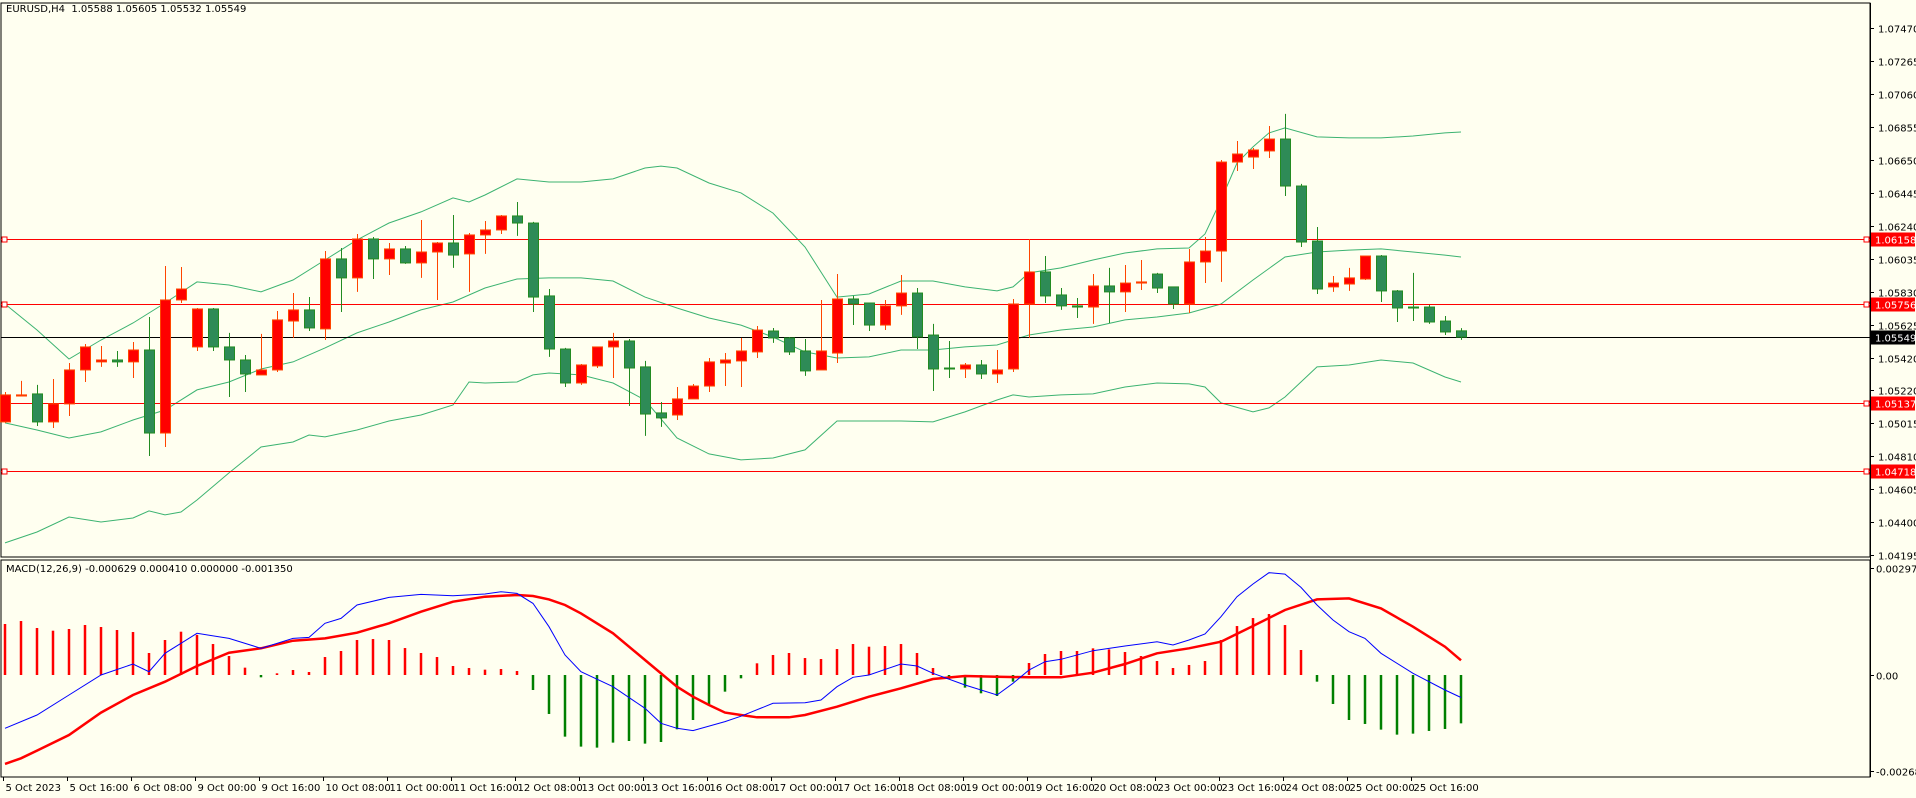  What do you see at coordinates (1895, 339) in the screenshot?
I see `current-price-tag-label: 1.05549` at bounding box center [1895, 339].